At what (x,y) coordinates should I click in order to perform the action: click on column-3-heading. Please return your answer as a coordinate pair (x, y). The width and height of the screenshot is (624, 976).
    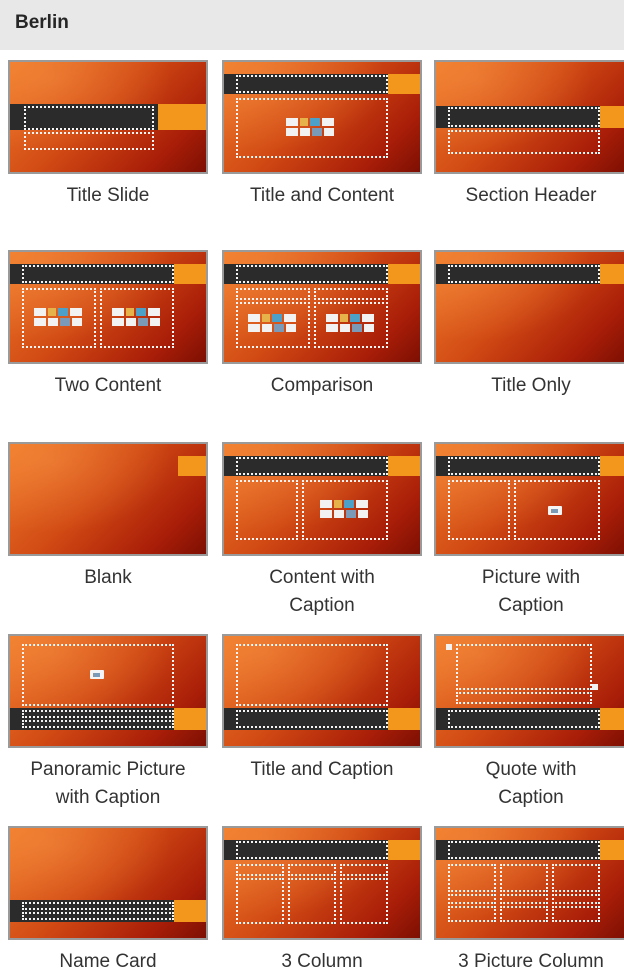
    Looking at the image, I should click on (364, 870).